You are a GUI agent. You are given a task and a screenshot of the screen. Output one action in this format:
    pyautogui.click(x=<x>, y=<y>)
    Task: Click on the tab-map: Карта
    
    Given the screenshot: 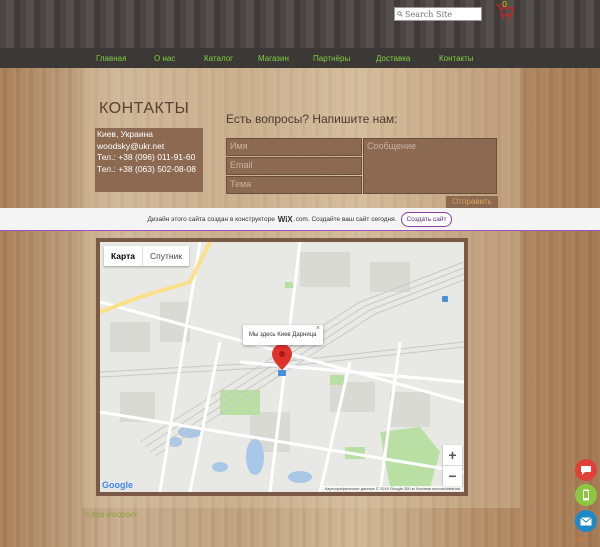 What is the action you would take?
    pyautogui.click(x=123, y=256)
    